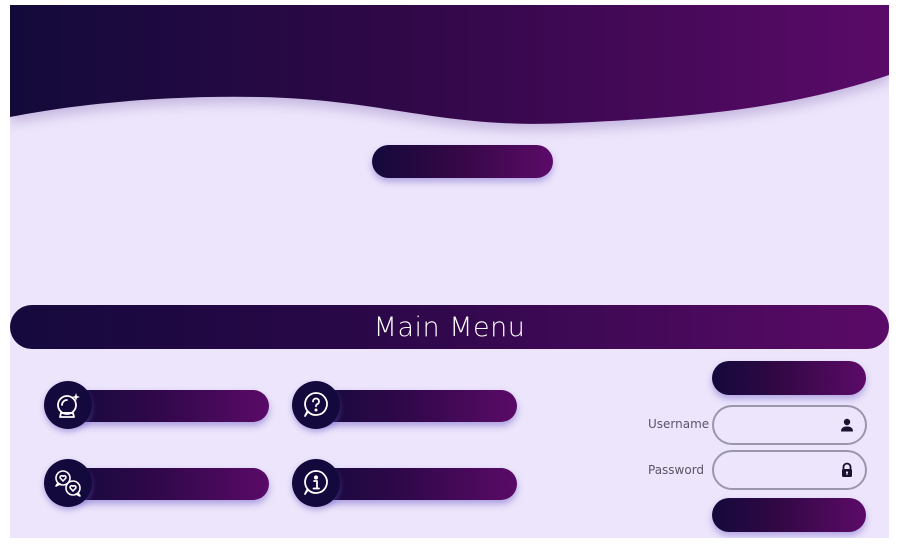  I want to click on help-menu-bar, so click(414, 406).